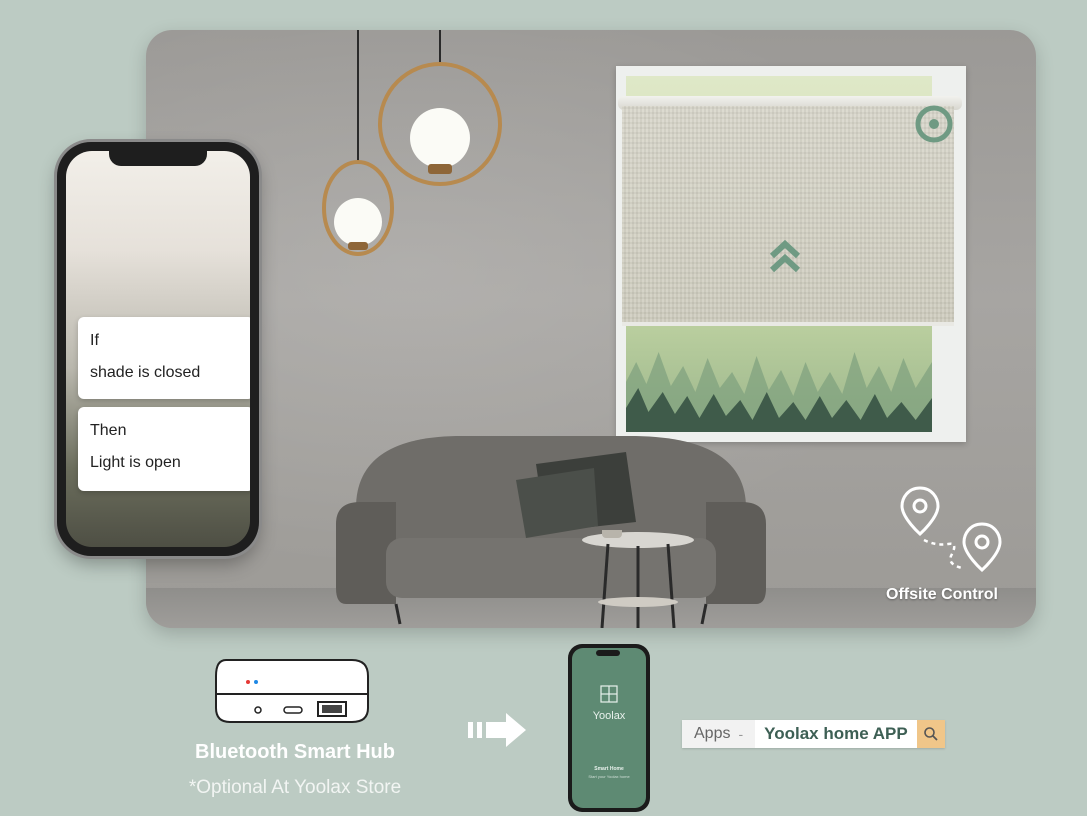 This screenshot has height=816, width=1087. I want to click on window, so click(791, 254).